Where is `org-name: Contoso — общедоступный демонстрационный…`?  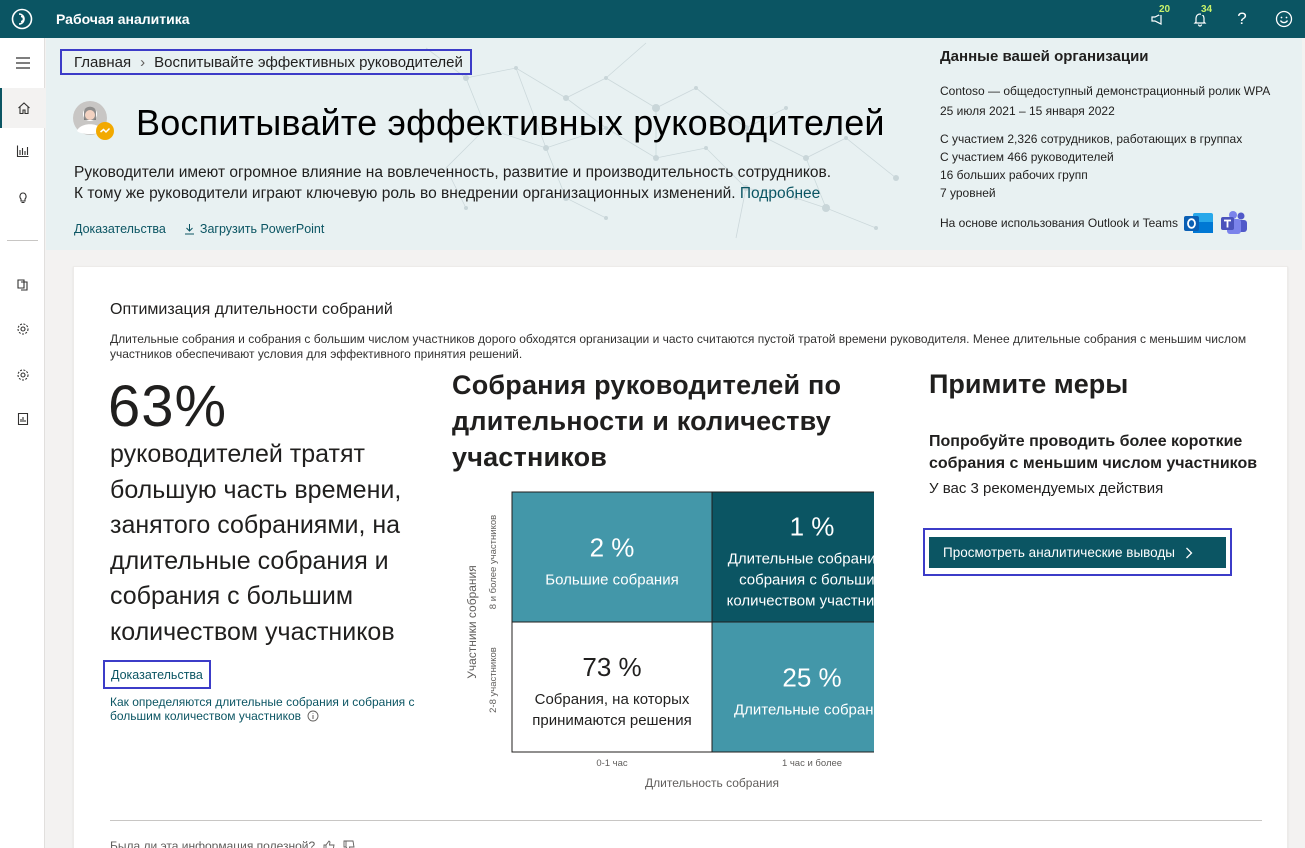
org-name: Contoso — общедоступный демонстрационный… is located at coordinates (1105, 91).